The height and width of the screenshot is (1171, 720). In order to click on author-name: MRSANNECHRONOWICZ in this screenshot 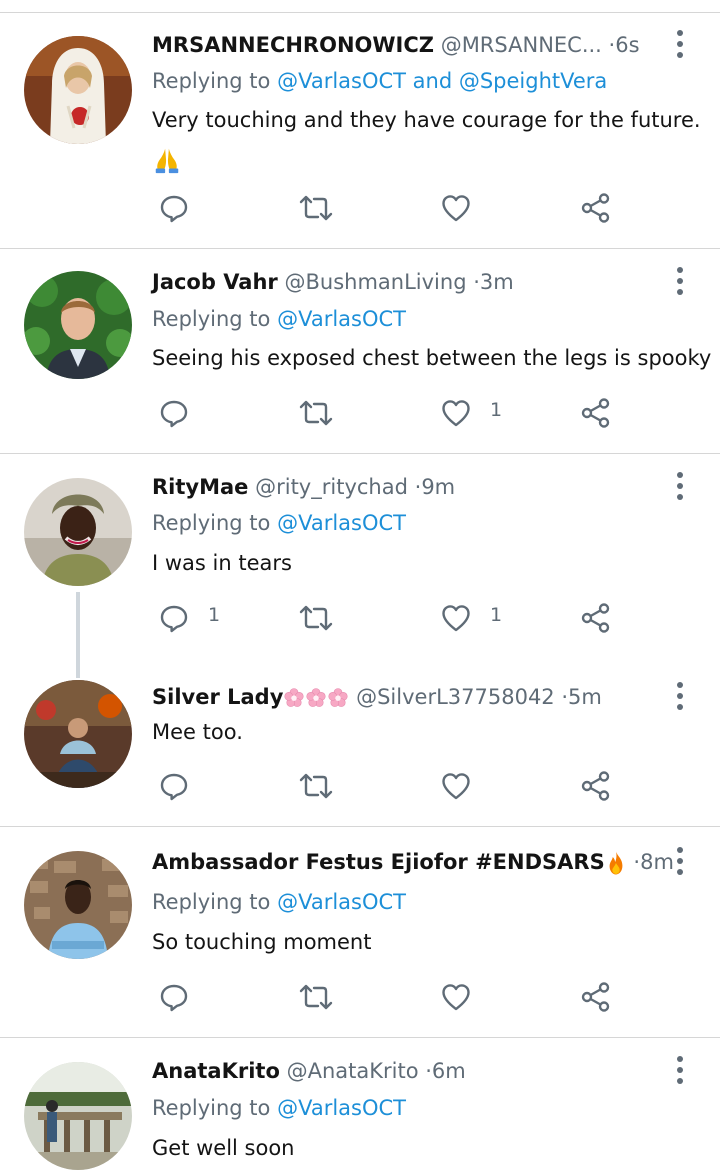, I will do `click(293, 45)`.